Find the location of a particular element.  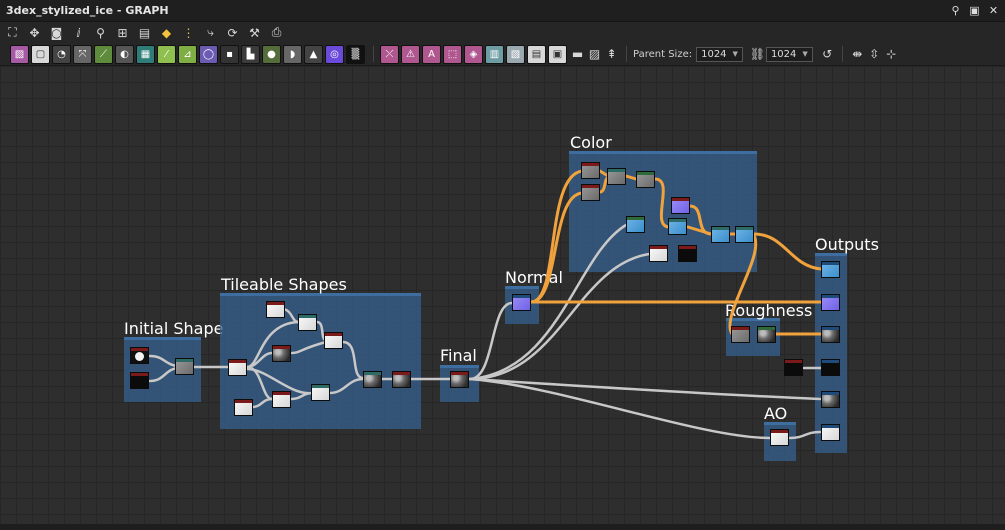

reset-size-icon: ↺ is located at coordinates (827, 54).